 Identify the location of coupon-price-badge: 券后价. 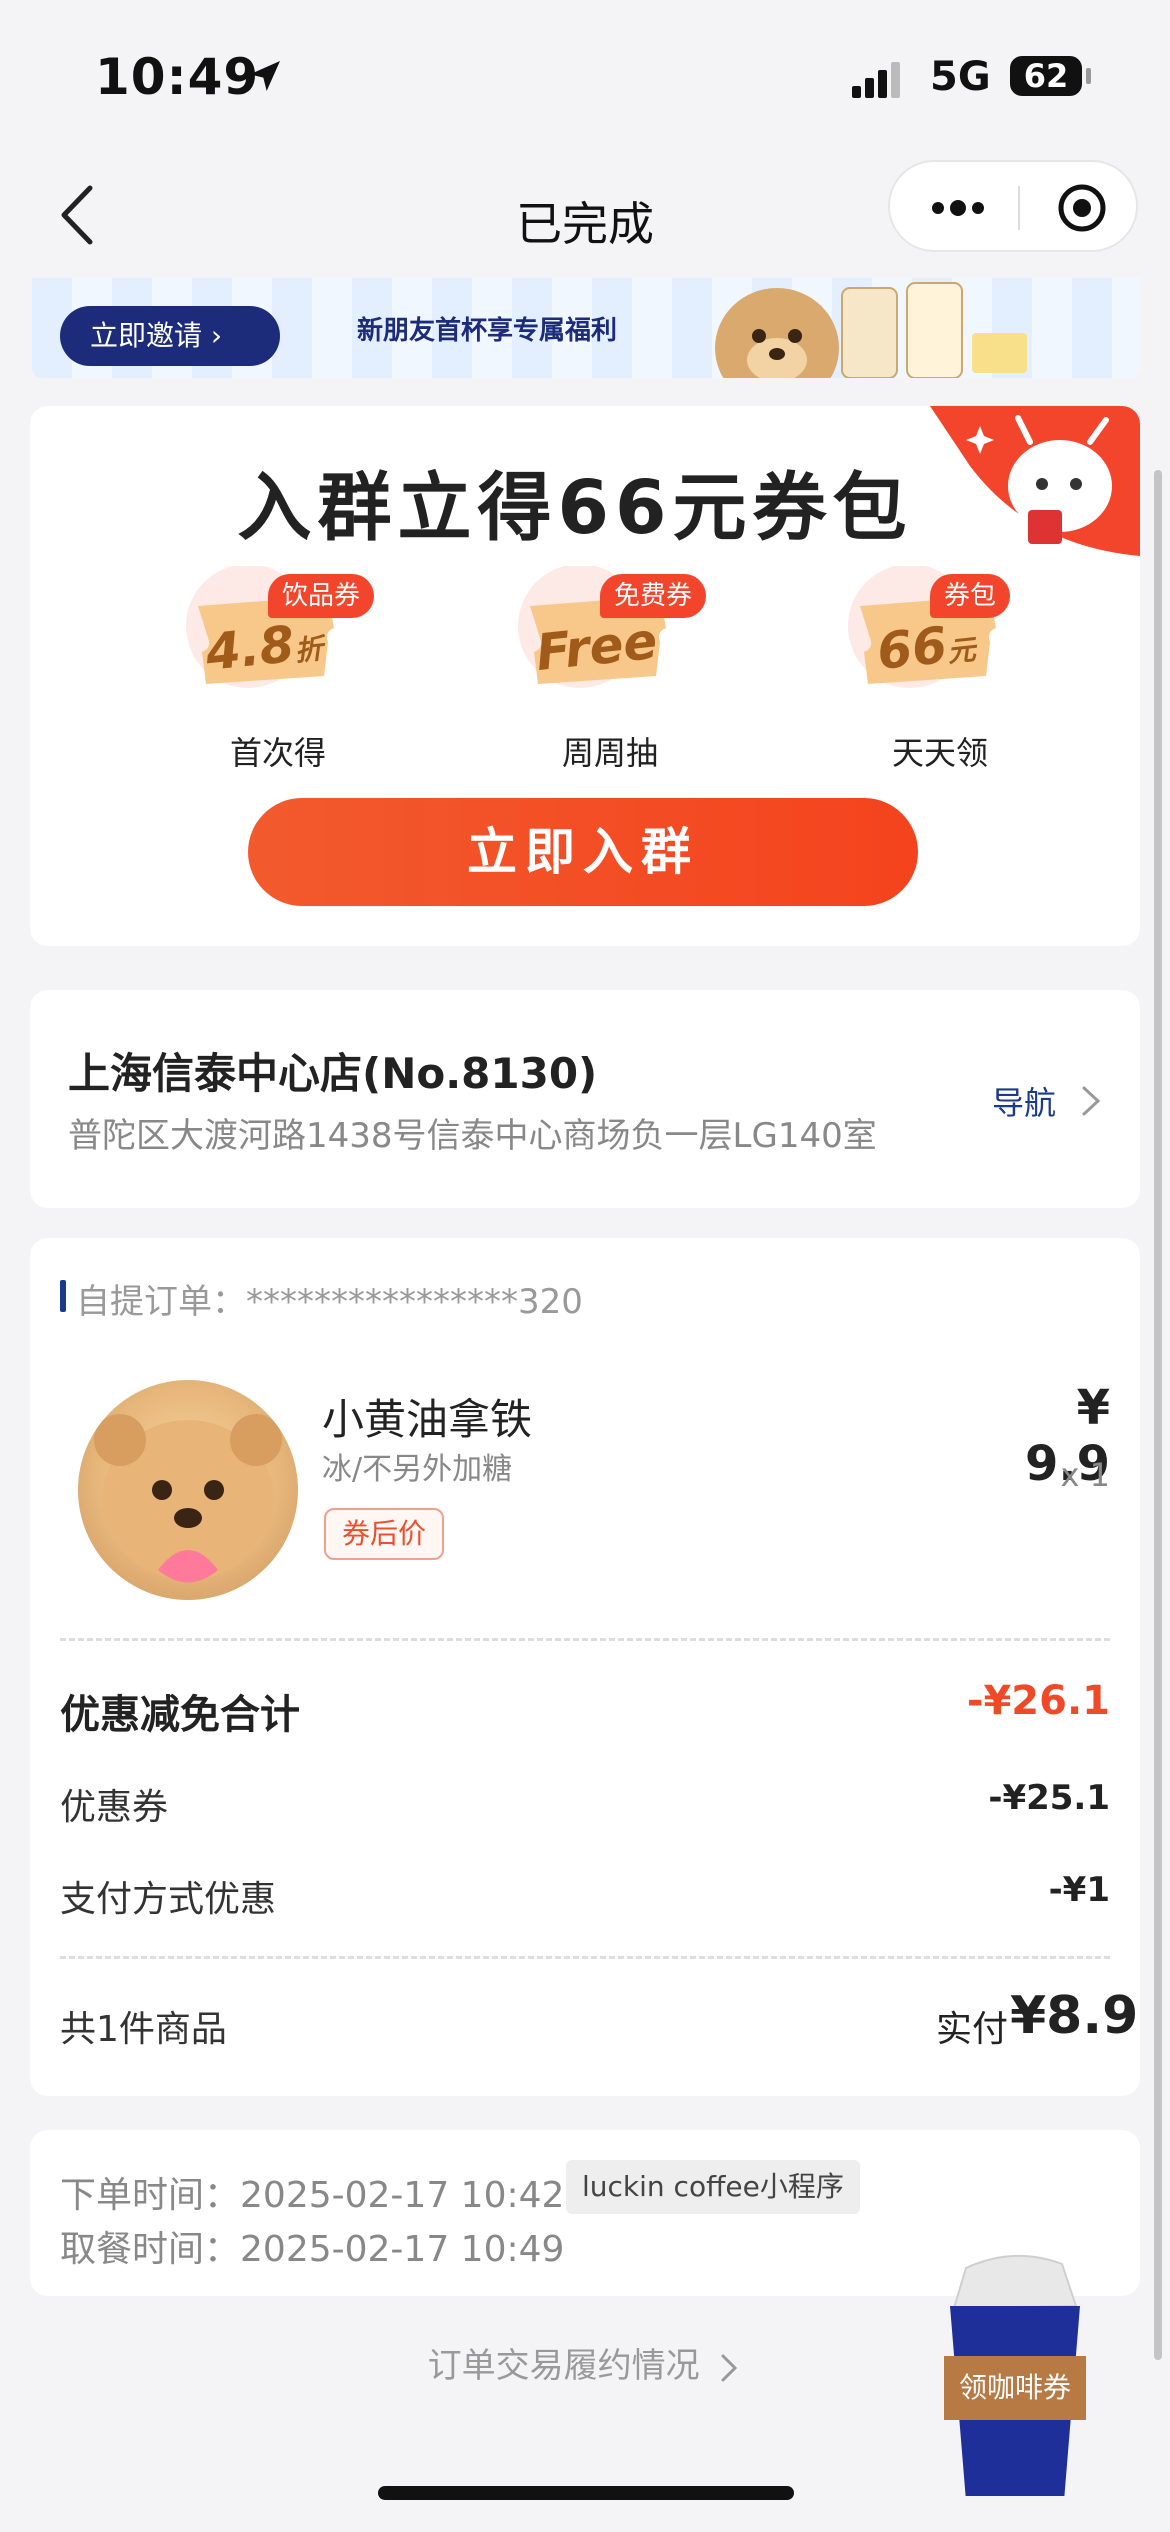
(384, 1534).